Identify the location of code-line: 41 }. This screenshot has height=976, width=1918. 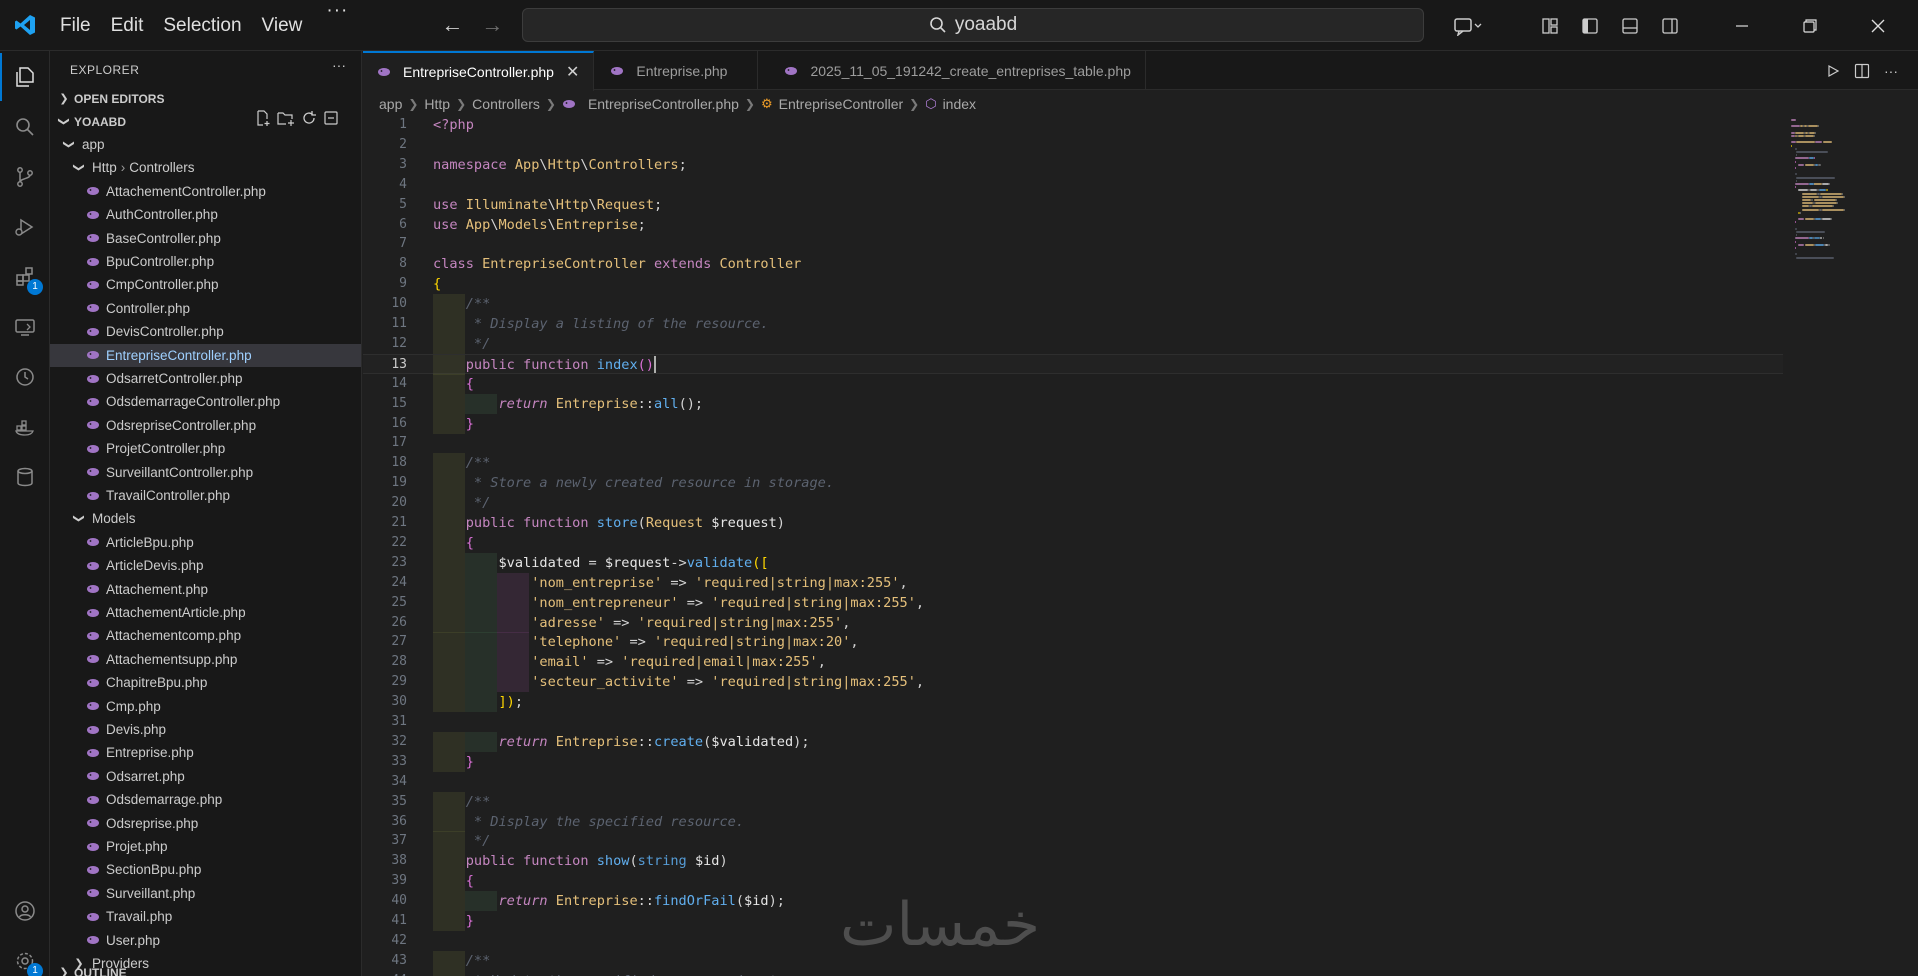
(1073, 921).